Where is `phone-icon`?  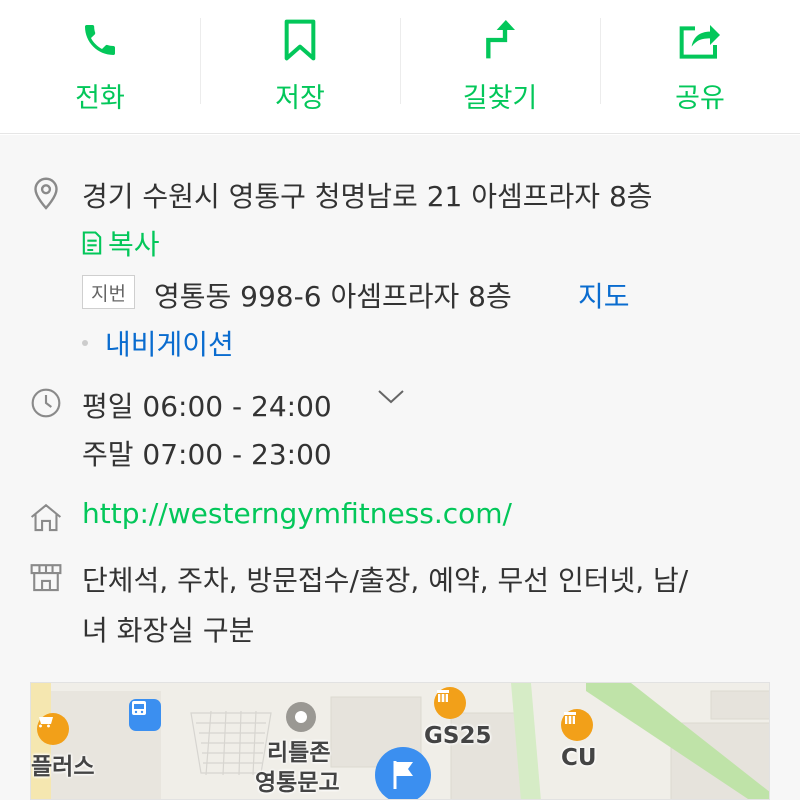 phone-icon is located at coordinates (100, 40).